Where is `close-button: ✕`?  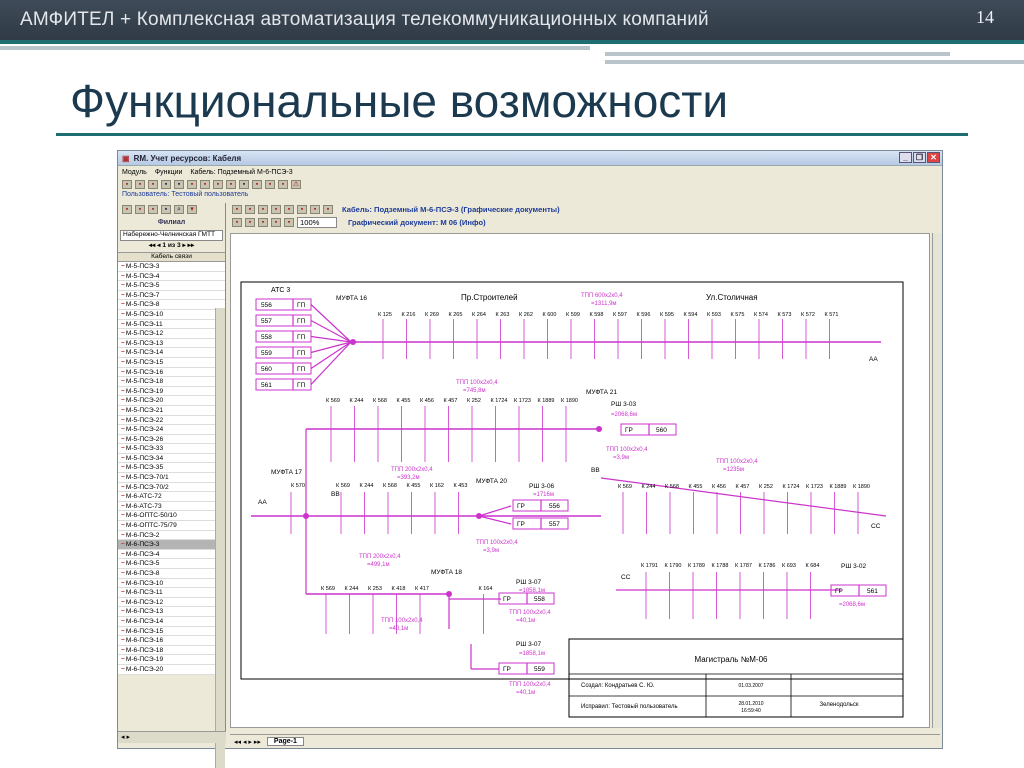
close-button: ✕ is located at coordinates (933, 157).